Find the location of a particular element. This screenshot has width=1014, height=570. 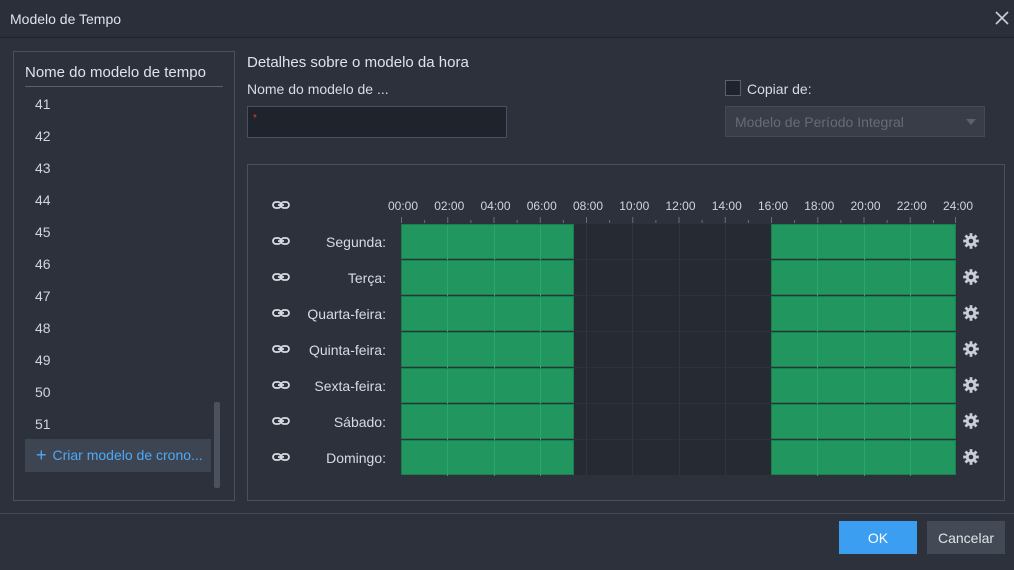

cancel-button: Cancelar is located at coordinates (966, 537).